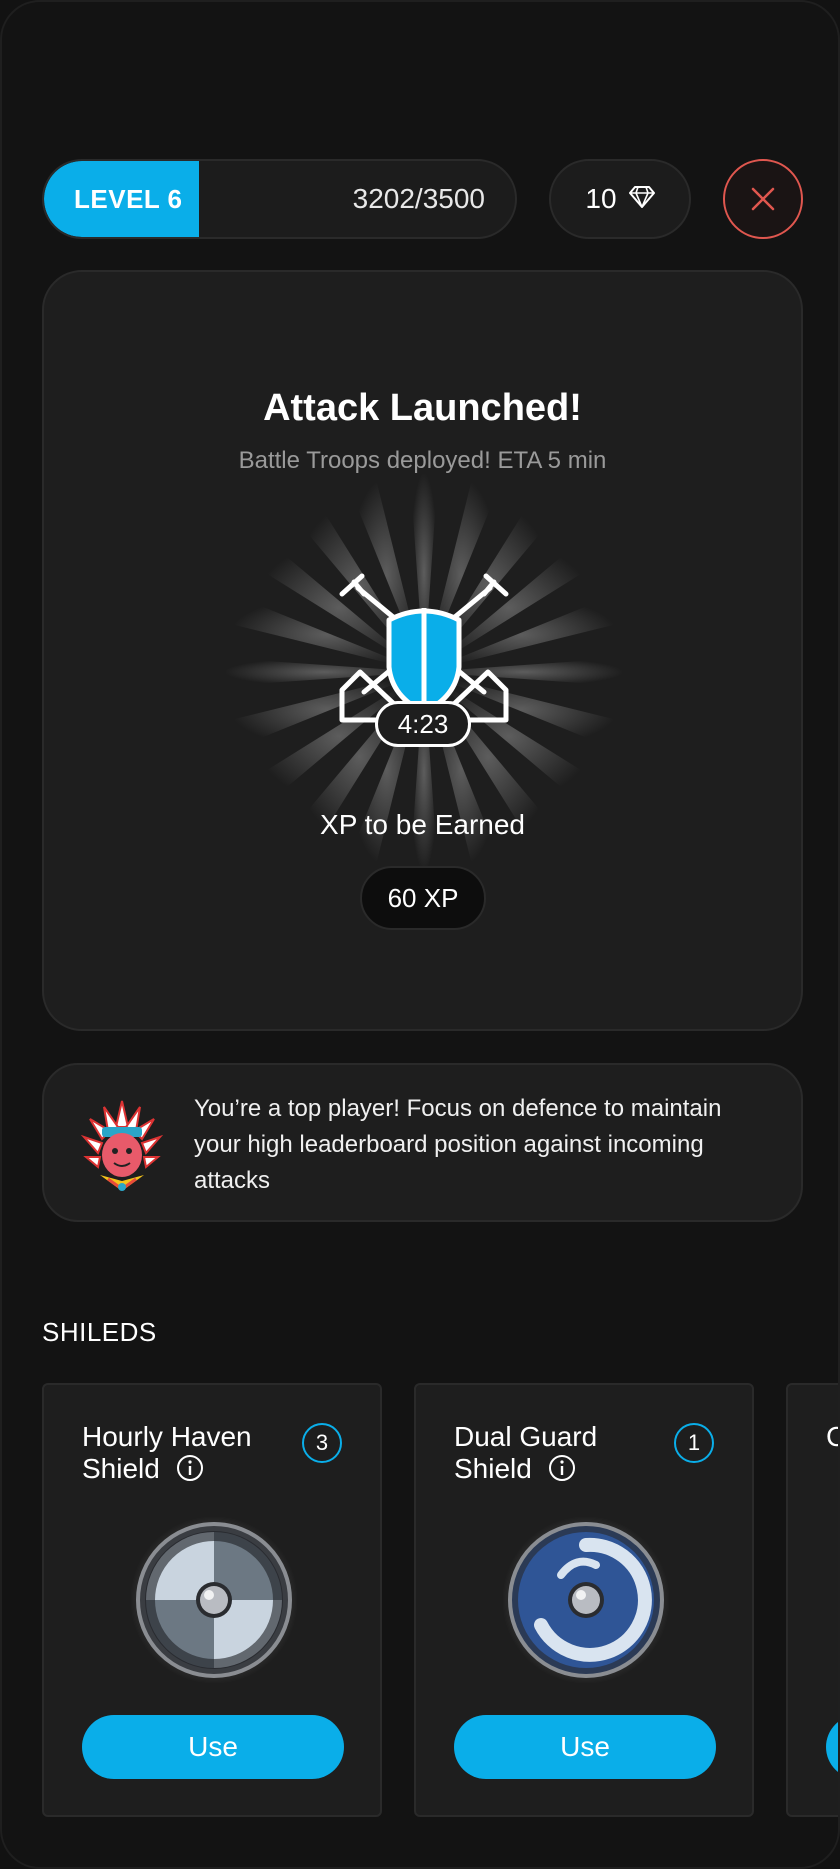  I want to click on chief-avatar, so click(122, 1145).